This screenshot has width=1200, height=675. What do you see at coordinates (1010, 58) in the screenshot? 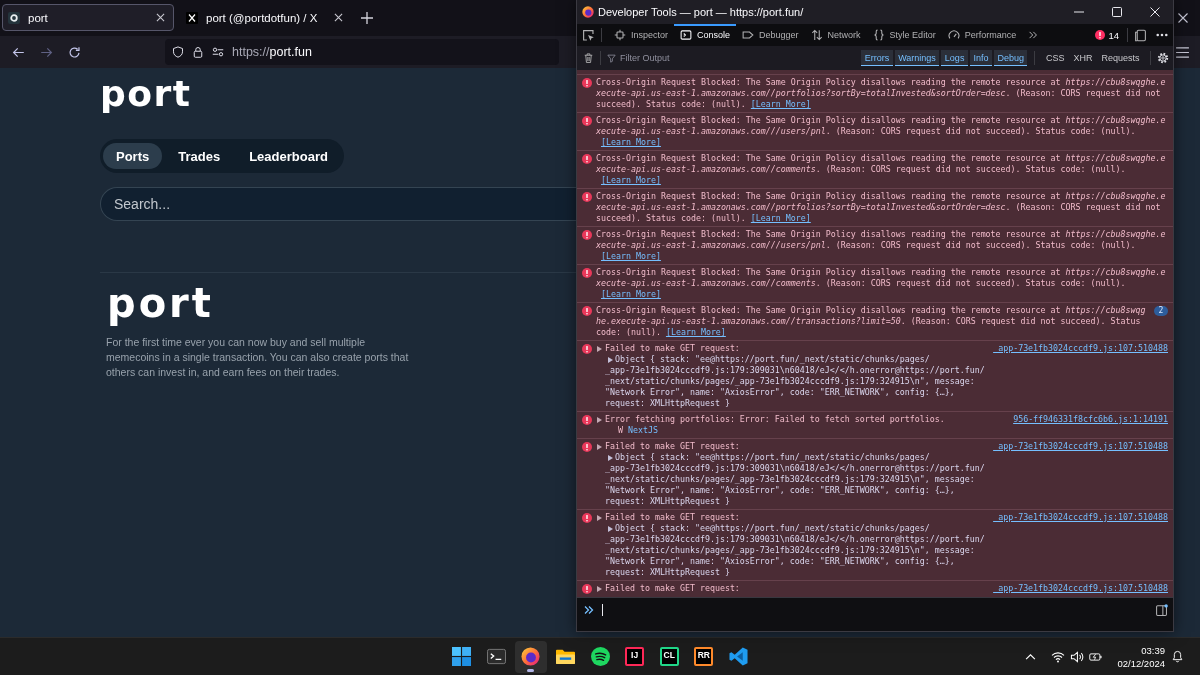
I see `filter-toggle: Debug` at bounding box center [1010, 58].